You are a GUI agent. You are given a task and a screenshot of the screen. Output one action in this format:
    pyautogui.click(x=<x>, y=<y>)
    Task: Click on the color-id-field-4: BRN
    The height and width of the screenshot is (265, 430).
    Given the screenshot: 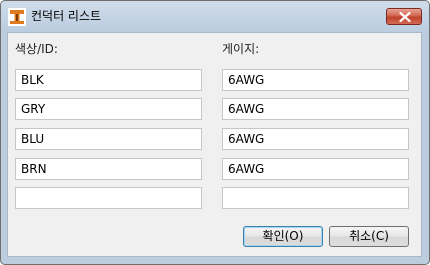 What is the action you would take?
    pyautogui.click(x=108, y=169)
    